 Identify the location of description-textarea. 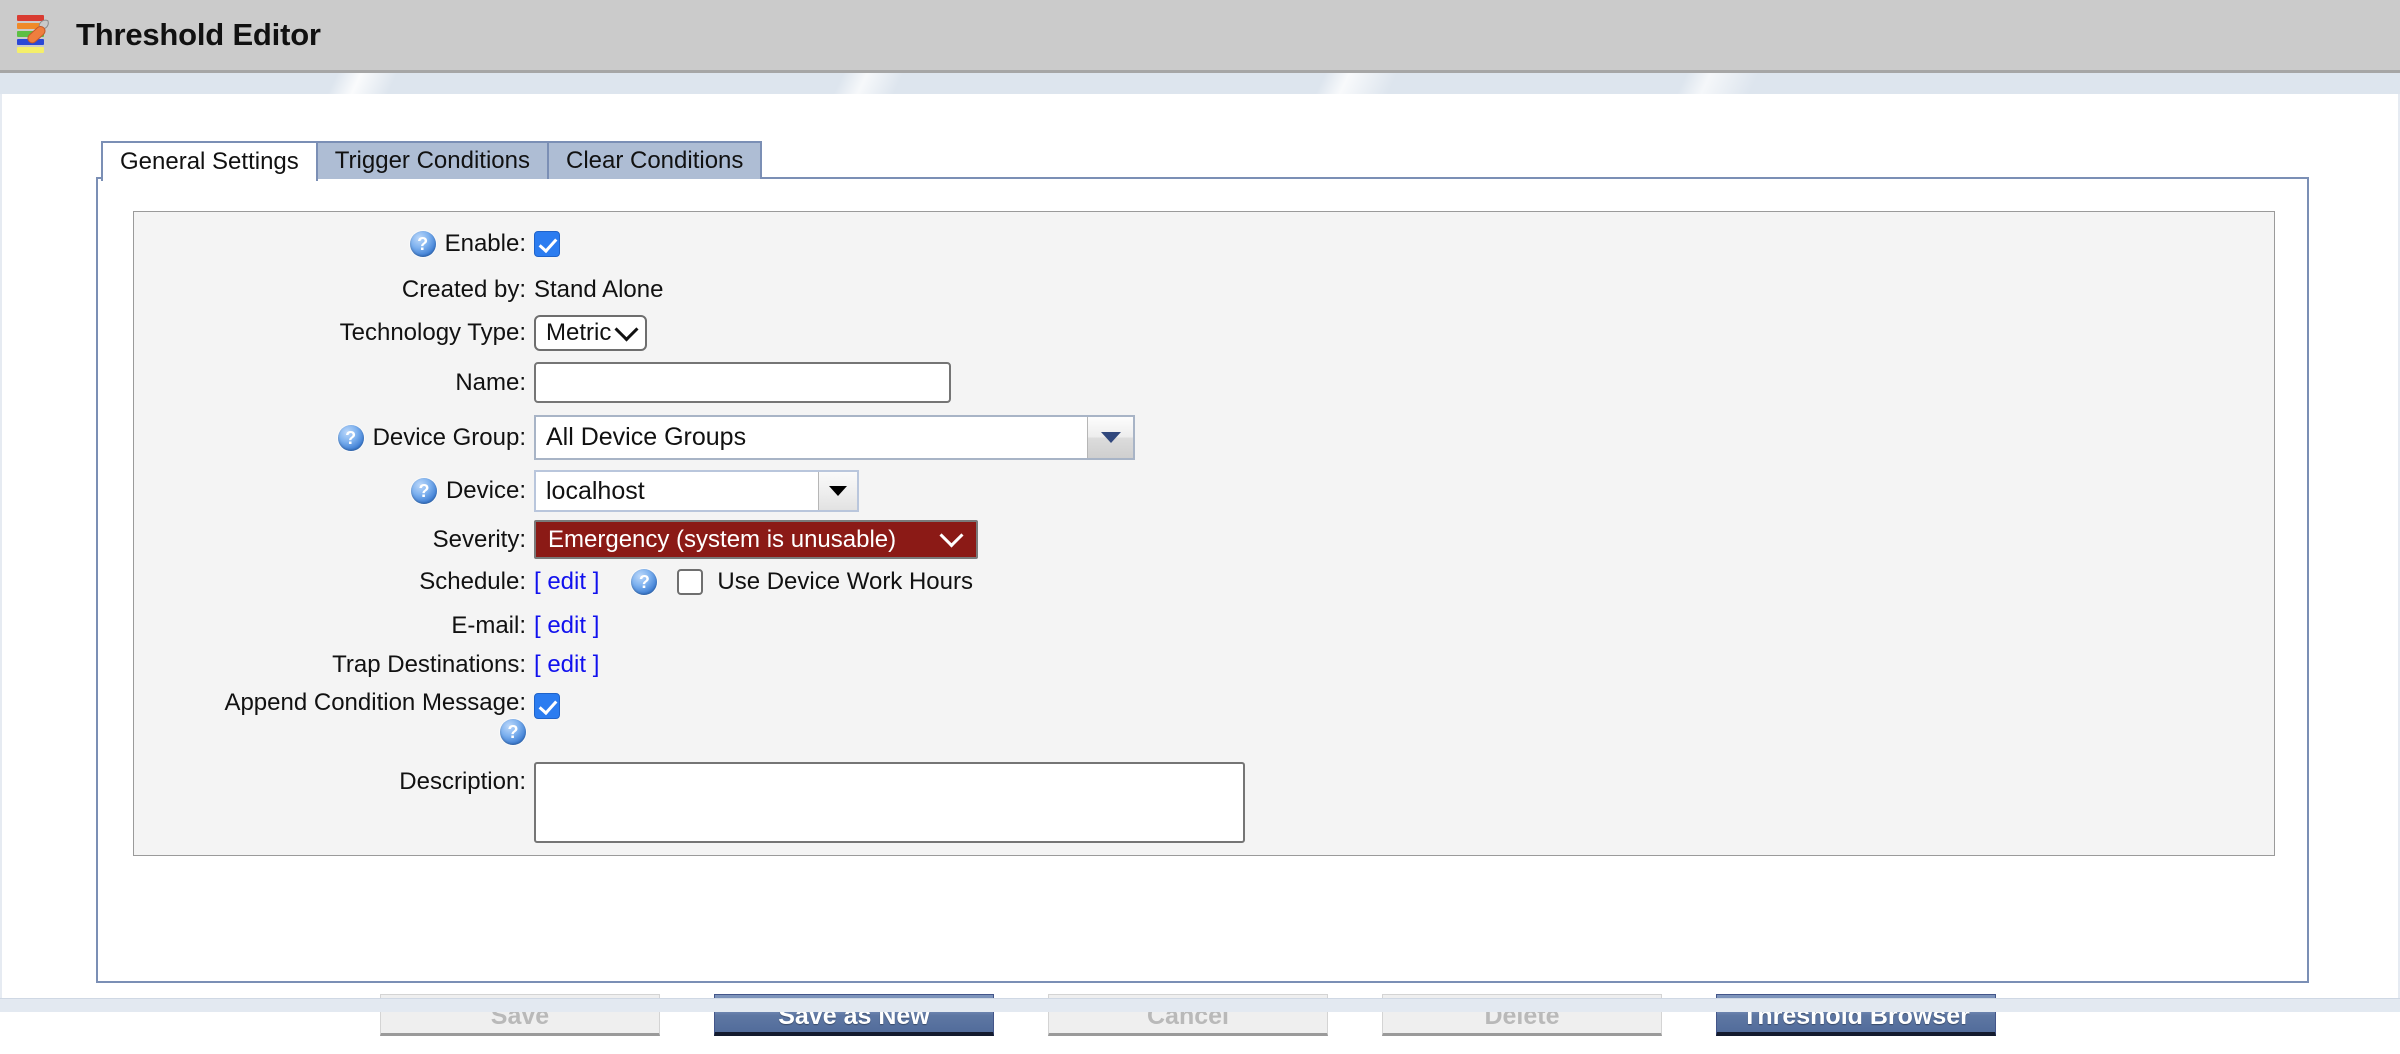
(889, 802).